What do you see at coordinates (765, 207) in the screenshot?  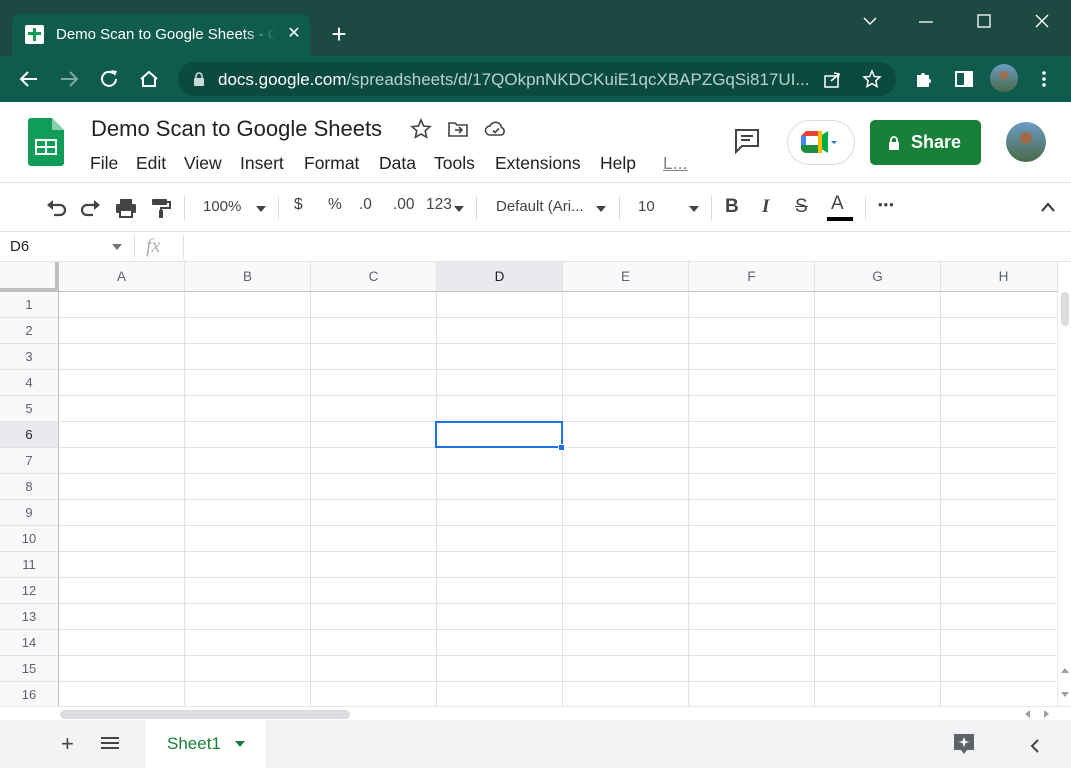 I see `italic-button: I` at bounding box center [765, 207].